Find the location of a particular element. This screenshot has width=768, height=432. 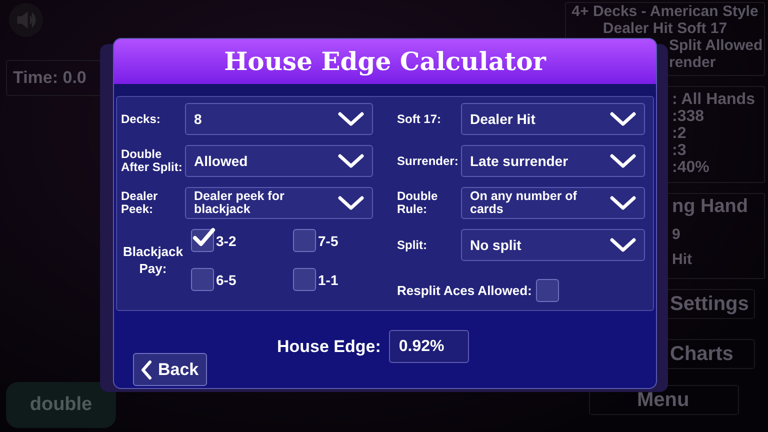

field-label: Double Rule: is located at coordinates (418, 203).